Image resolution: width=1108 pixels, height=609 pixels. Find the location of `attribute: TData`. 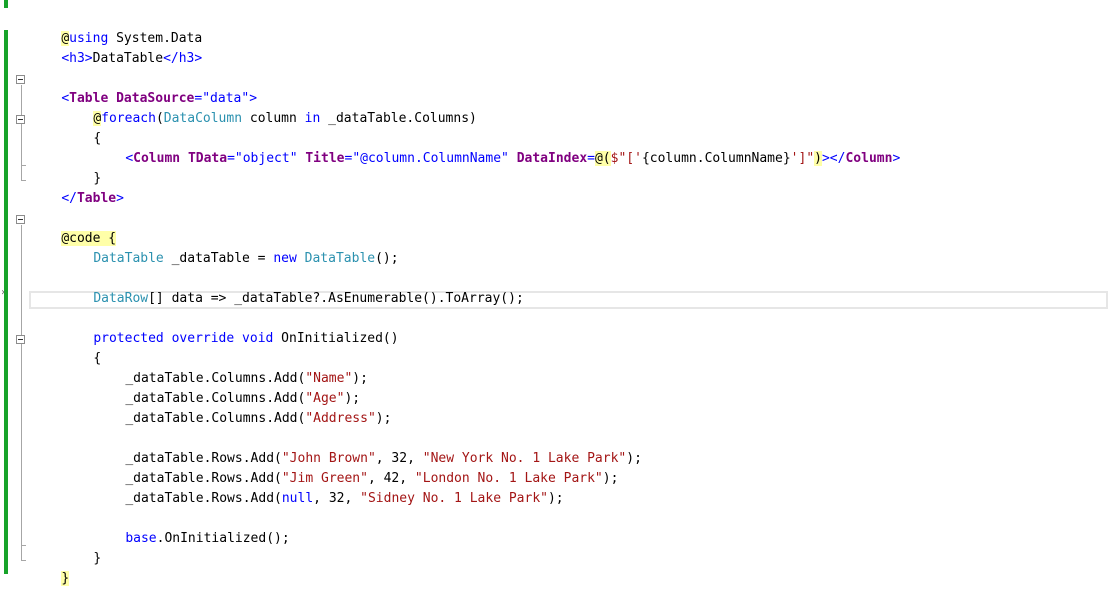

attribute: TData is located at coordinates (207, 158).